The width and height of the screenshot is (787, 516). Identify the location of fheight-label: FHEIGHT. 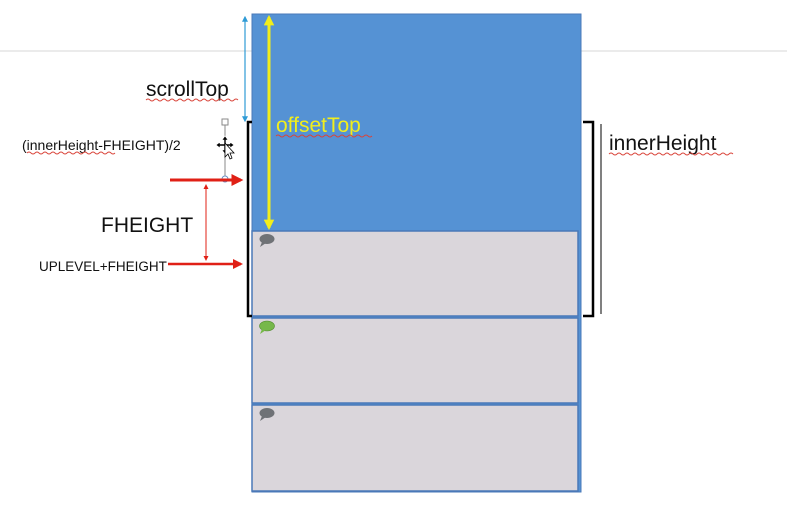
(147, 225).